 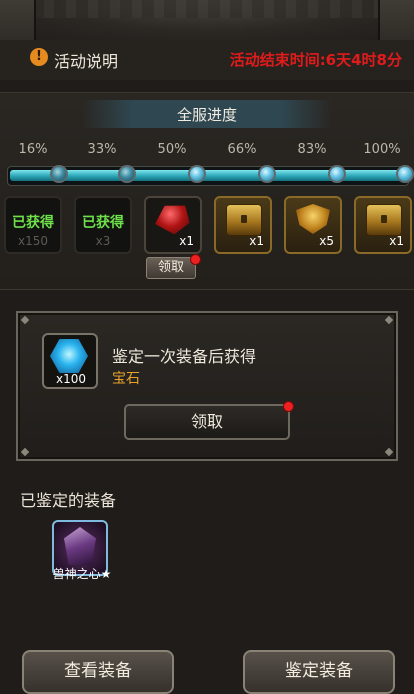 What do you see at coordinates (207, 35) in the screenshot?
I see `top-ornament-frame` at bounding box center [207, 35].